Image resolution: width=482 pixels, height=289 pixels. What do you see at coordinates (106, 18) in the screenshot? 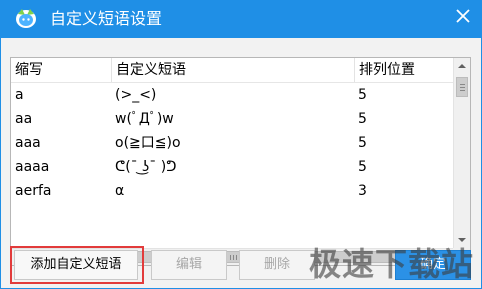
I see `window-title: 自定义短语设置` at bounding box center [106, 18].